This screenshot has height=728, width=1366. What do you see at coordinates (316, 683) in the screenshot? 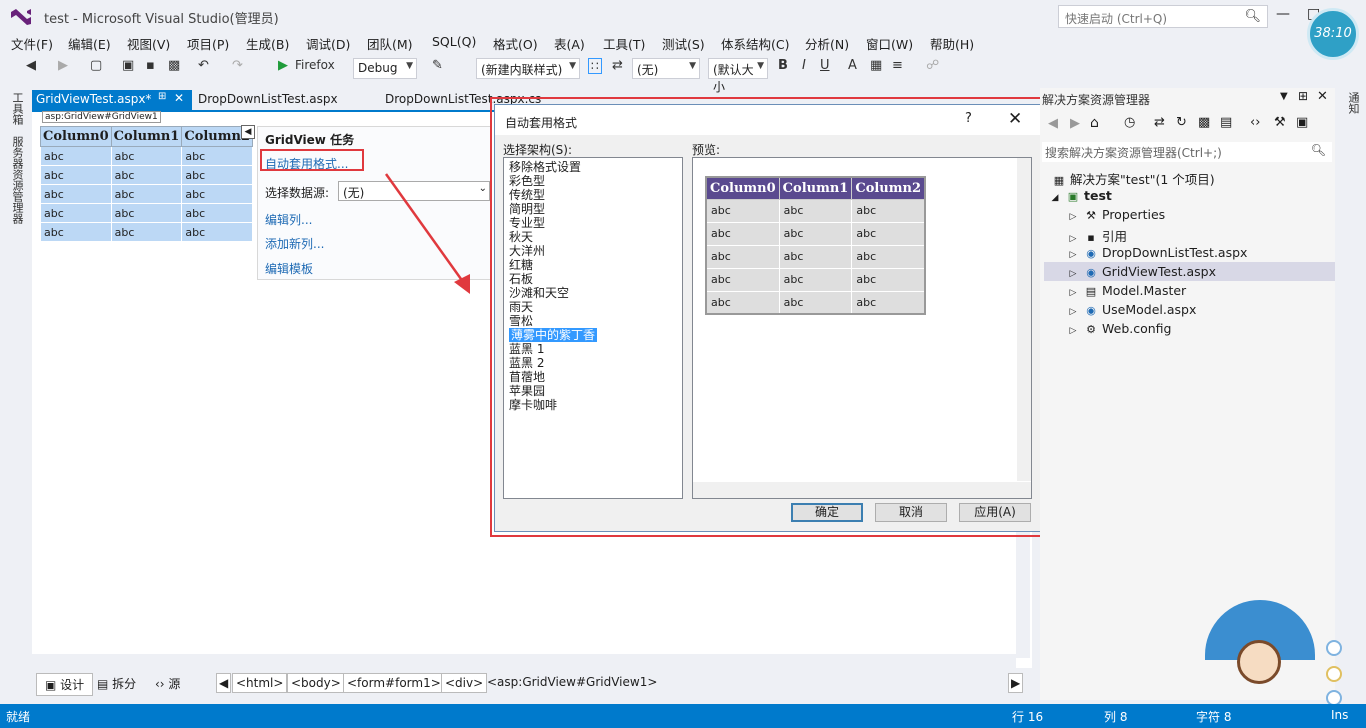
I see `breadcrumb-body: <body>` at bounding box center [316, 683].